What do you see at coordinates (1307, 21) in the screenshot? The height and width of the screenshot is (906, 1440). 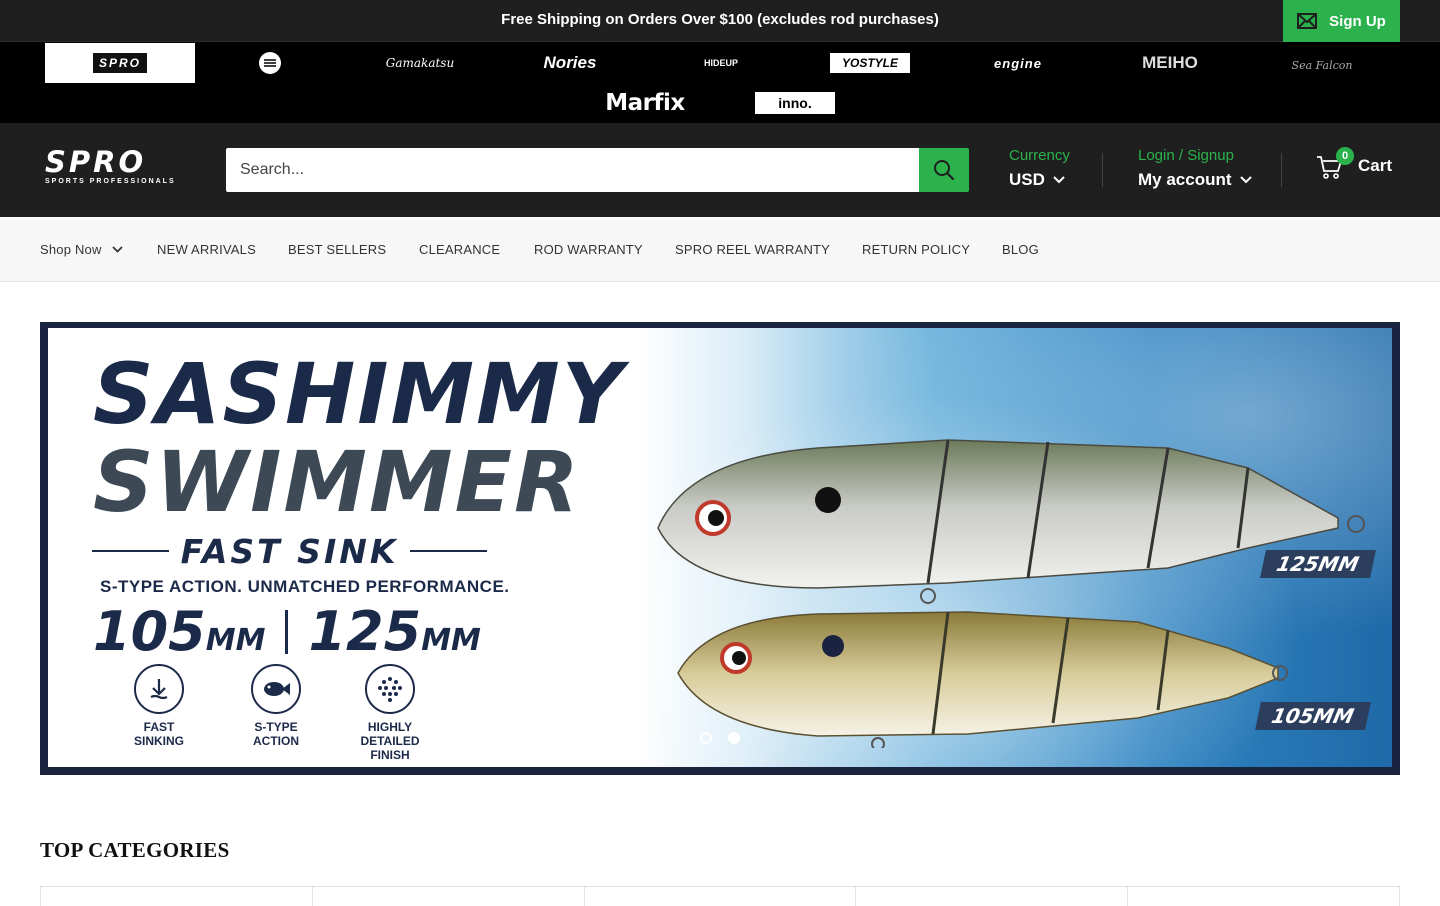 I see `envelope-icon` at bounding box center [1307, 21].